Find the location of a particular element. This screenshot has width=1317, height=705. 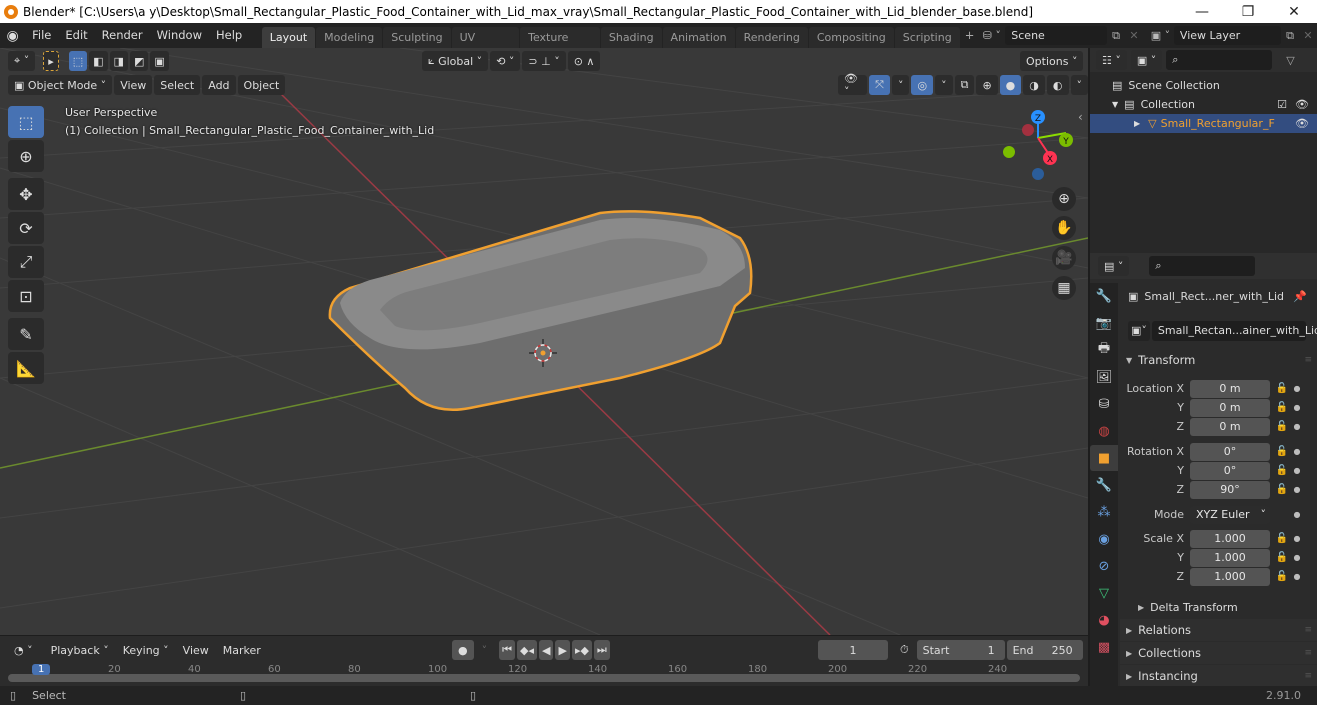

transform-tool: ⊡ is located at coordinates (26, 296).